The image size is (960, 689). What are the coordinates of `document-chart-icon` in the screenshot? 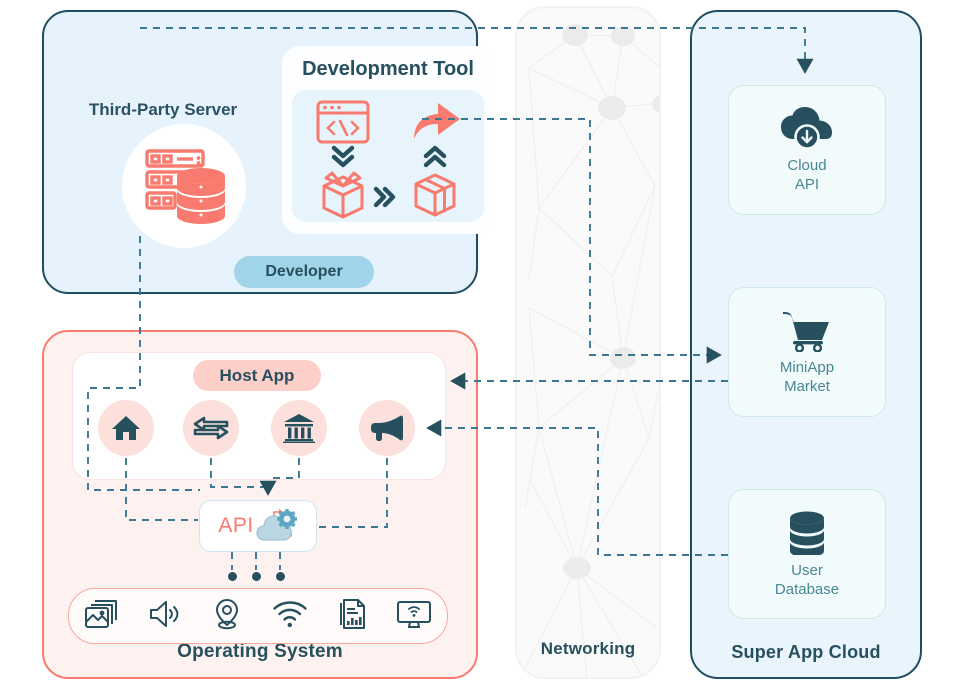 It's located at (352, 613).